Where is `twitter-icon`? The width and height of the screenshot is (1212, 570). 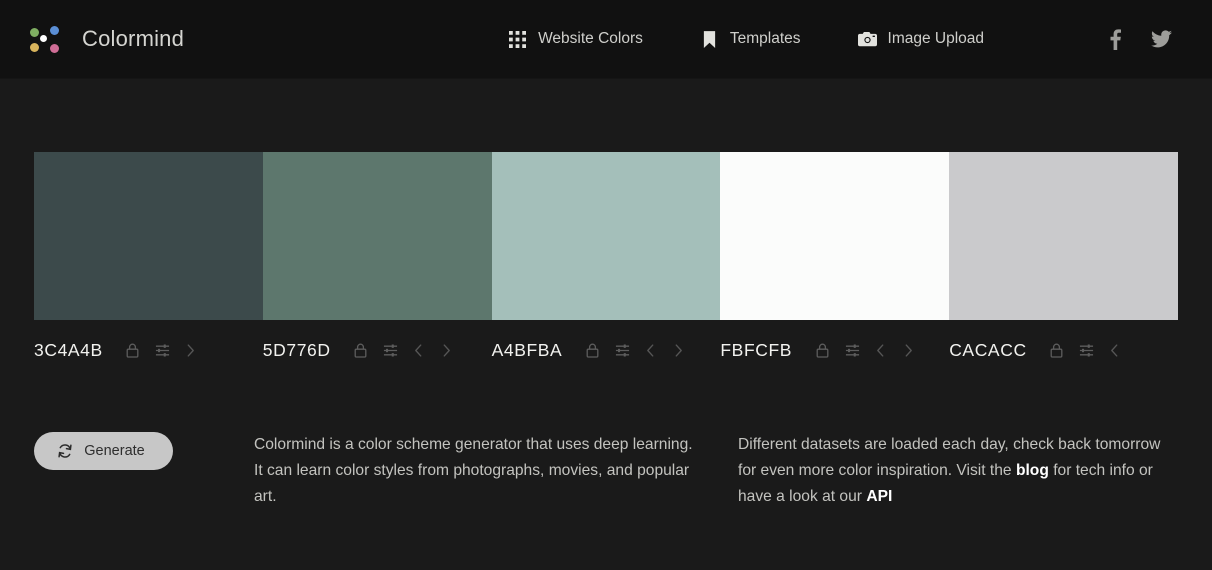
twitter-icon is located at coordinates (1161, 39).